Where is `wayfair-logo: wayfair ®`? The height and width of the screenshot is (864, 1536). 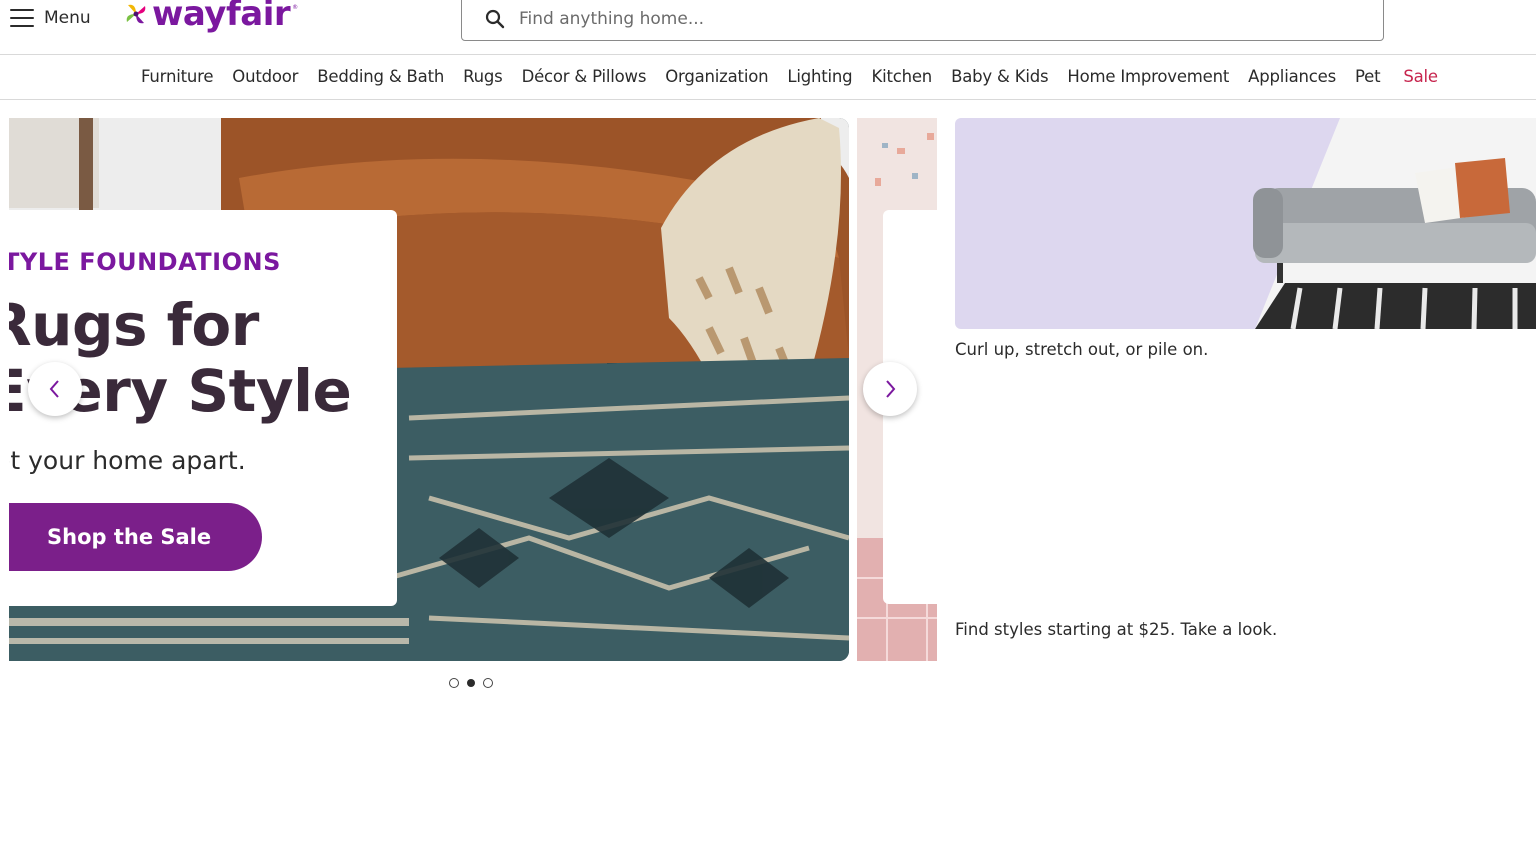 wayfair-logo: wayfair ® is located at coordinates (210, 17).